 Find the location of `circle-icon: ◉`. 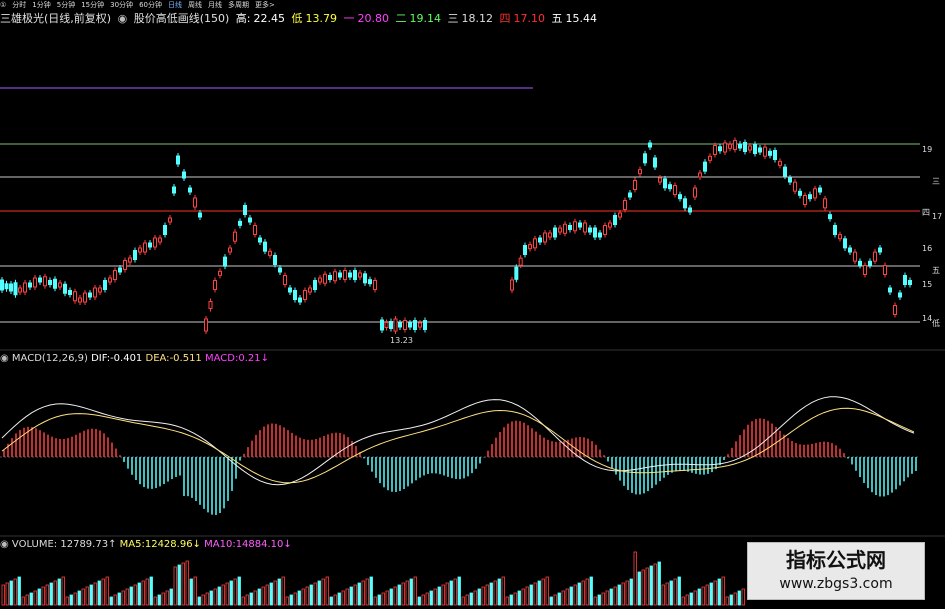

circle-icon: ◉ is located at coordinates (4, 358).